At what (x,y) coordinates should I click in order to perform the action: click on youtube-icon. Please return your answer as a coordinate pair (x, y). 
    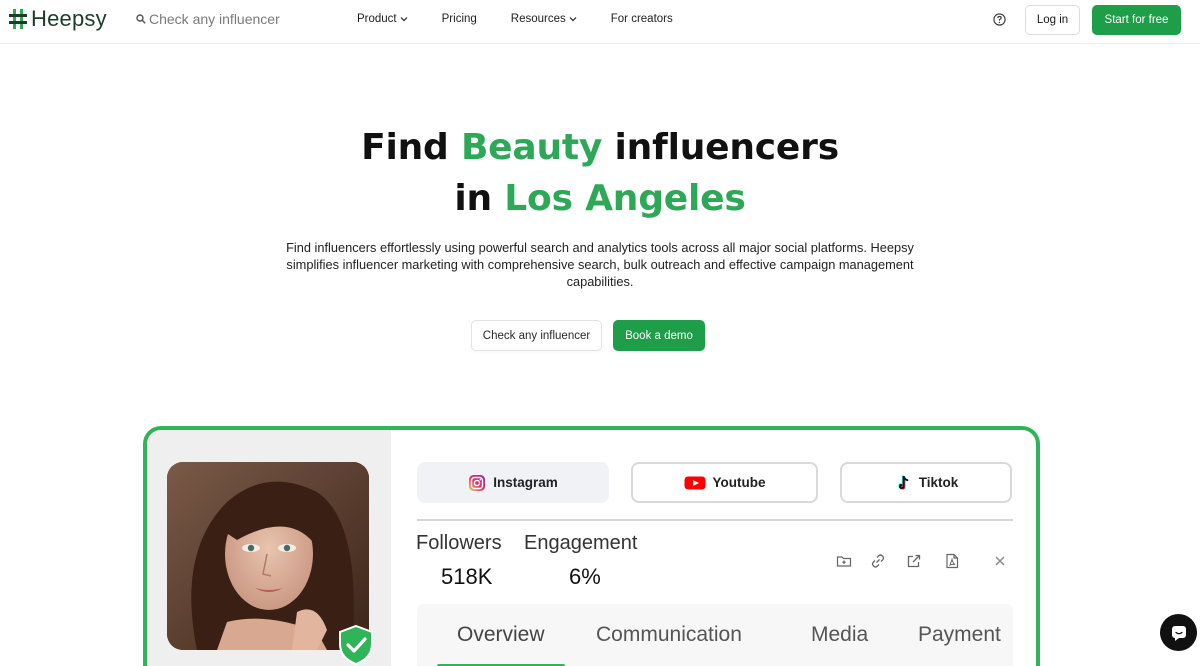
    Looking at the image, I should click on (694, 482).